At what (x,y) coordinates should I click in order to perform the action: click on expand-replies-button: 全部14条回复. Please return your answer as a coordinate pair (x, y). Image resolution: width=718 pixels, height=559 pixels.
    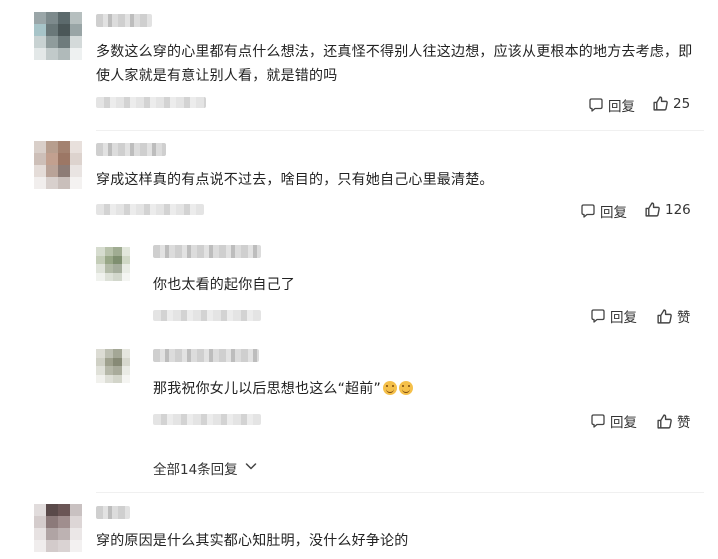
    Looking at the image, I should click on (205, 468).